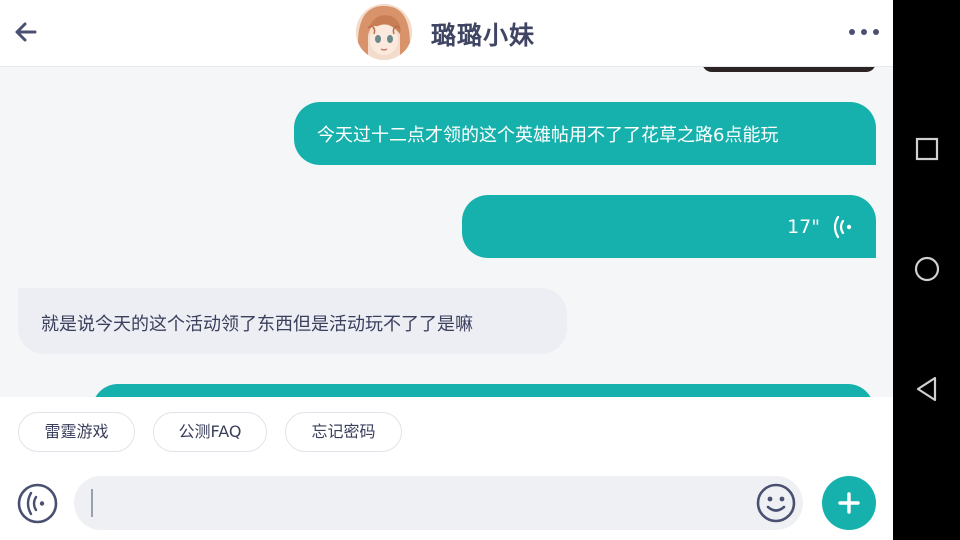 The width and height of the screenshot is (960, 540). Describe the element at coordinates (483, 390) in the screenshot. I see `partial-outgoing-message` at that location.